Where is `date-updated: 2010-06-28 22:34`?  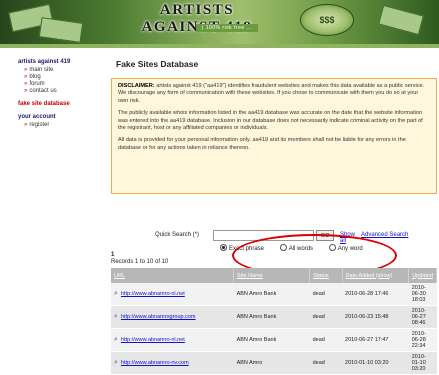 date-updated: 2010-06-28 22:34 is located at coordinates (422, 340).